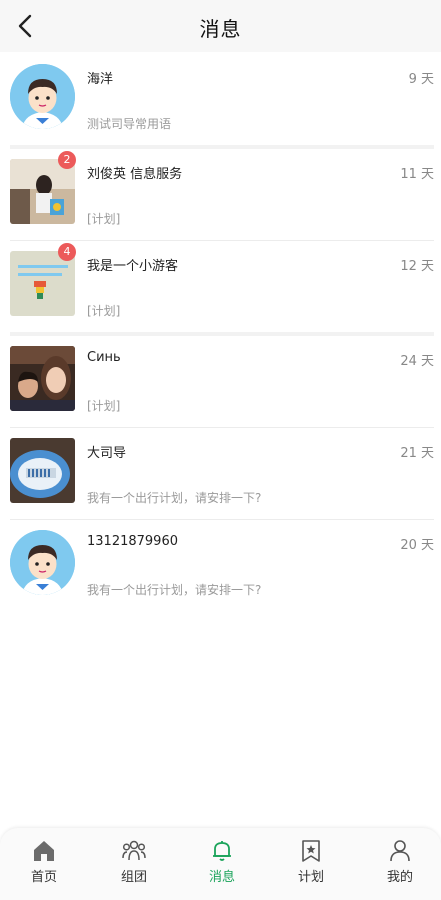 The image size is (441, 900). What do you see at coordinates (400, 851) in the screenshot?
I see `user-icon` at bounding box center [400, 851].